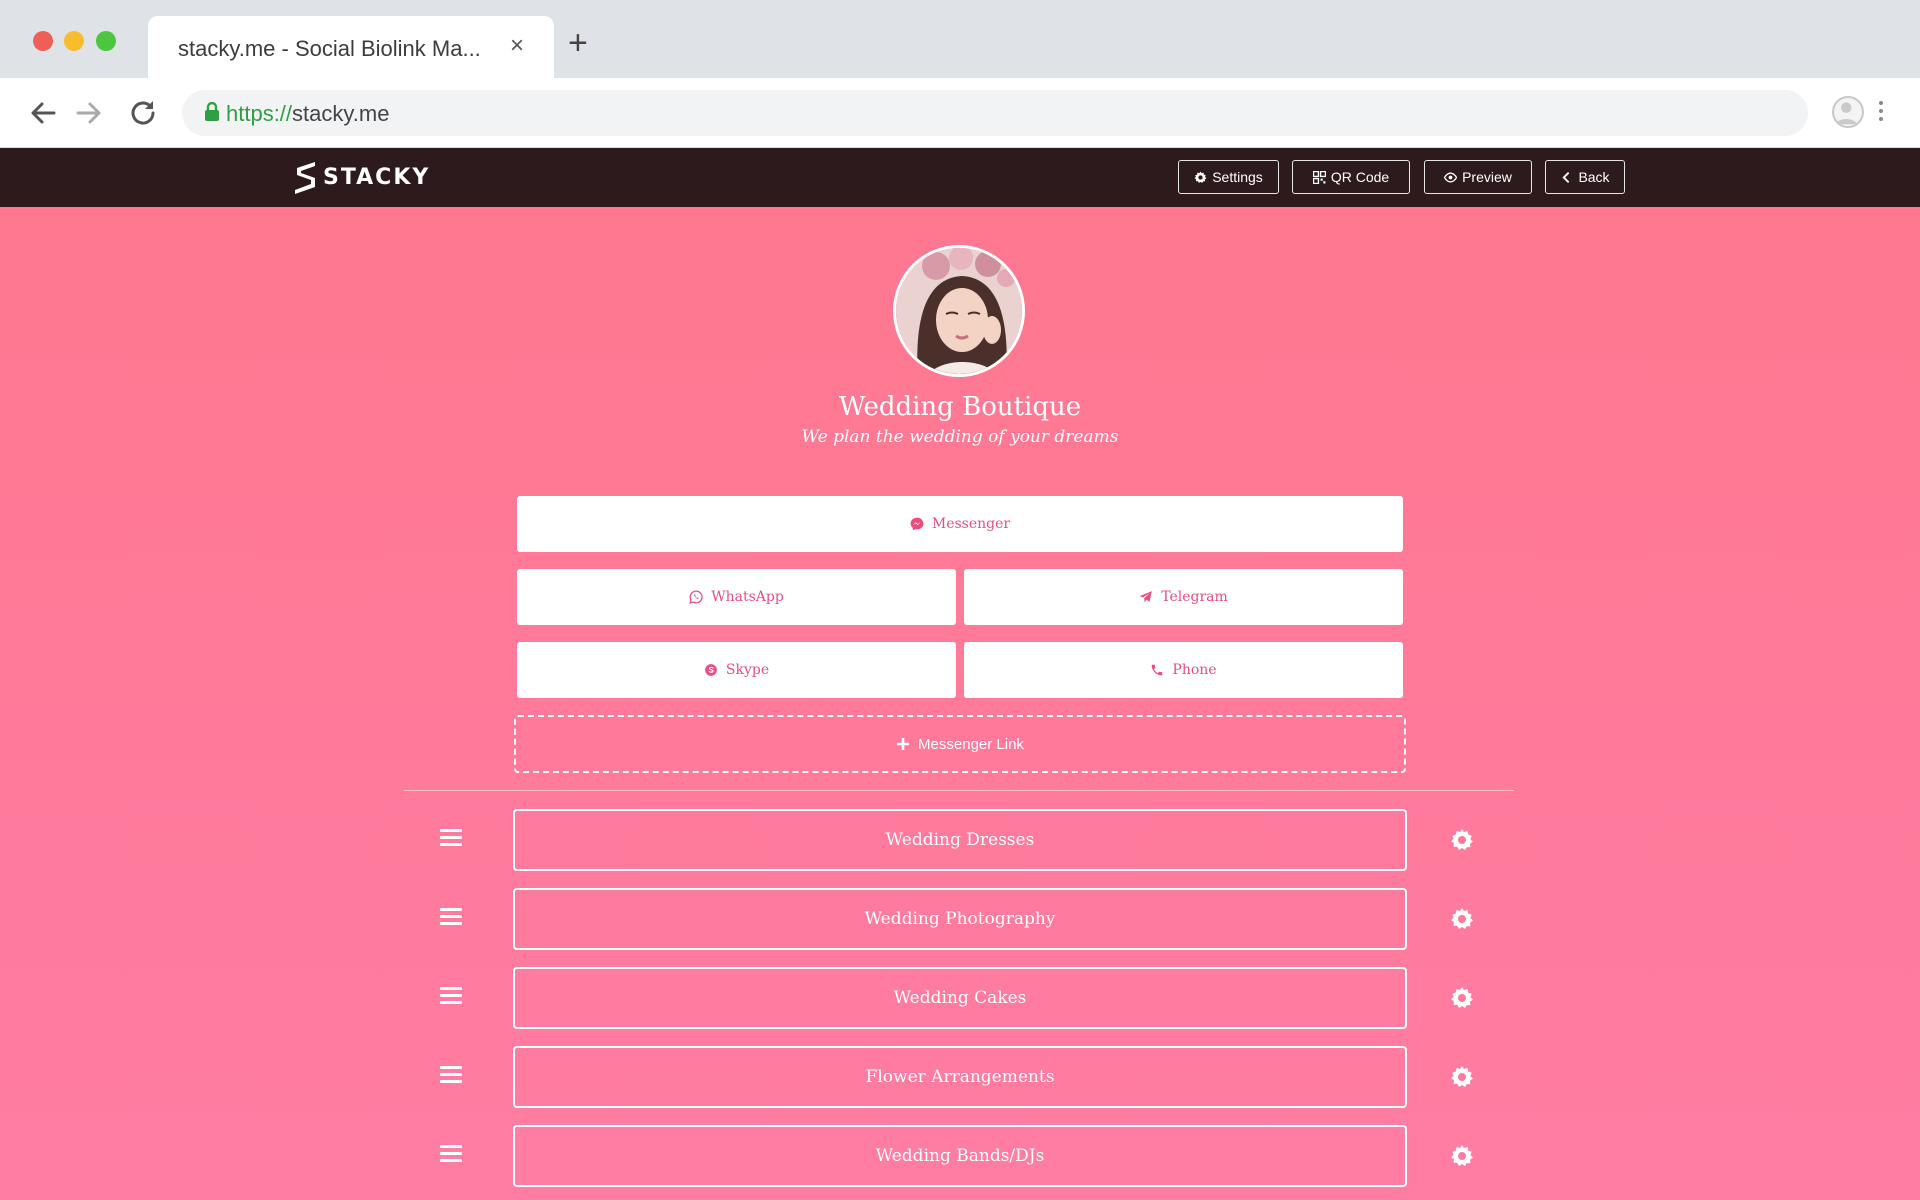  I want to click on skype-button-label: Skype, so click(747, 670).